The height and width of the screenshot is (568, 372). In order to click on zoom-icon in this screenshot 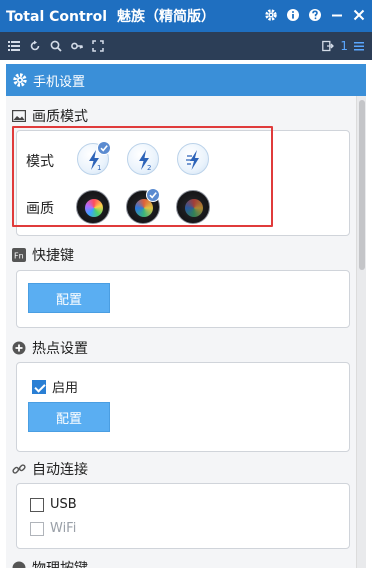, I will do `click(56, 46)`.